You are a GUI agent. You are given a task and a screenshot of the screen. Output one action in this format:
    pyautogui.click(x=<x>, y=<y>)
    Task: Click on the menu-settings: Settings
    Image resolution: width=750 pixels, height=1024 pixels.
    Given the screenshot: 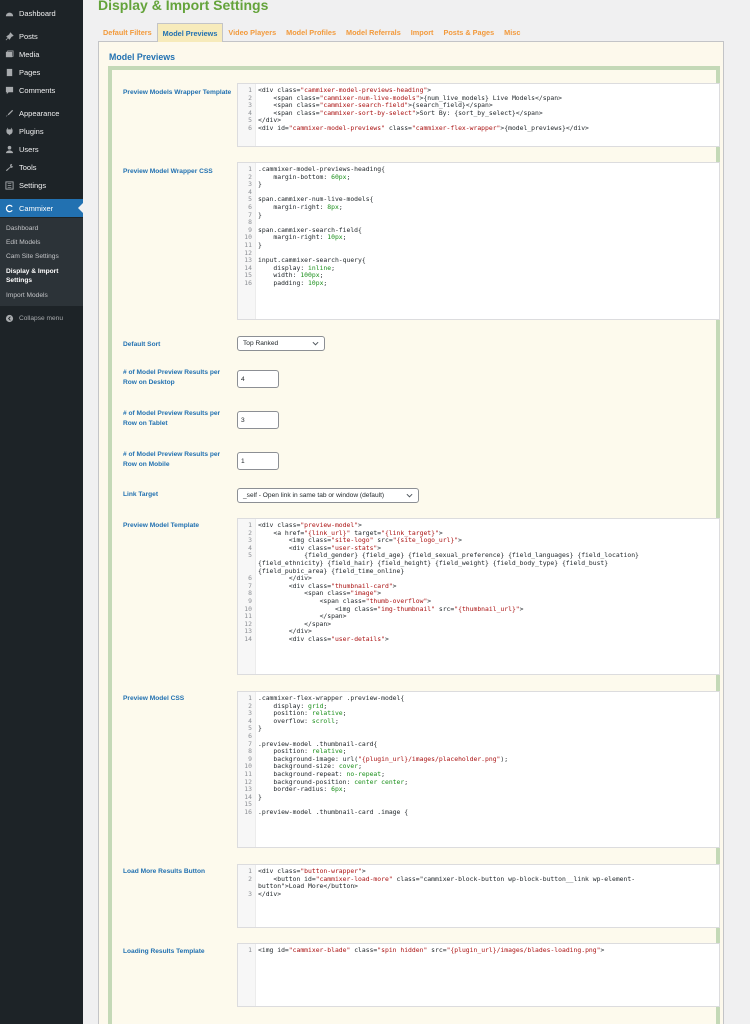 What is the action you would take?
    pyautogui.click(x=41, y=185)
    